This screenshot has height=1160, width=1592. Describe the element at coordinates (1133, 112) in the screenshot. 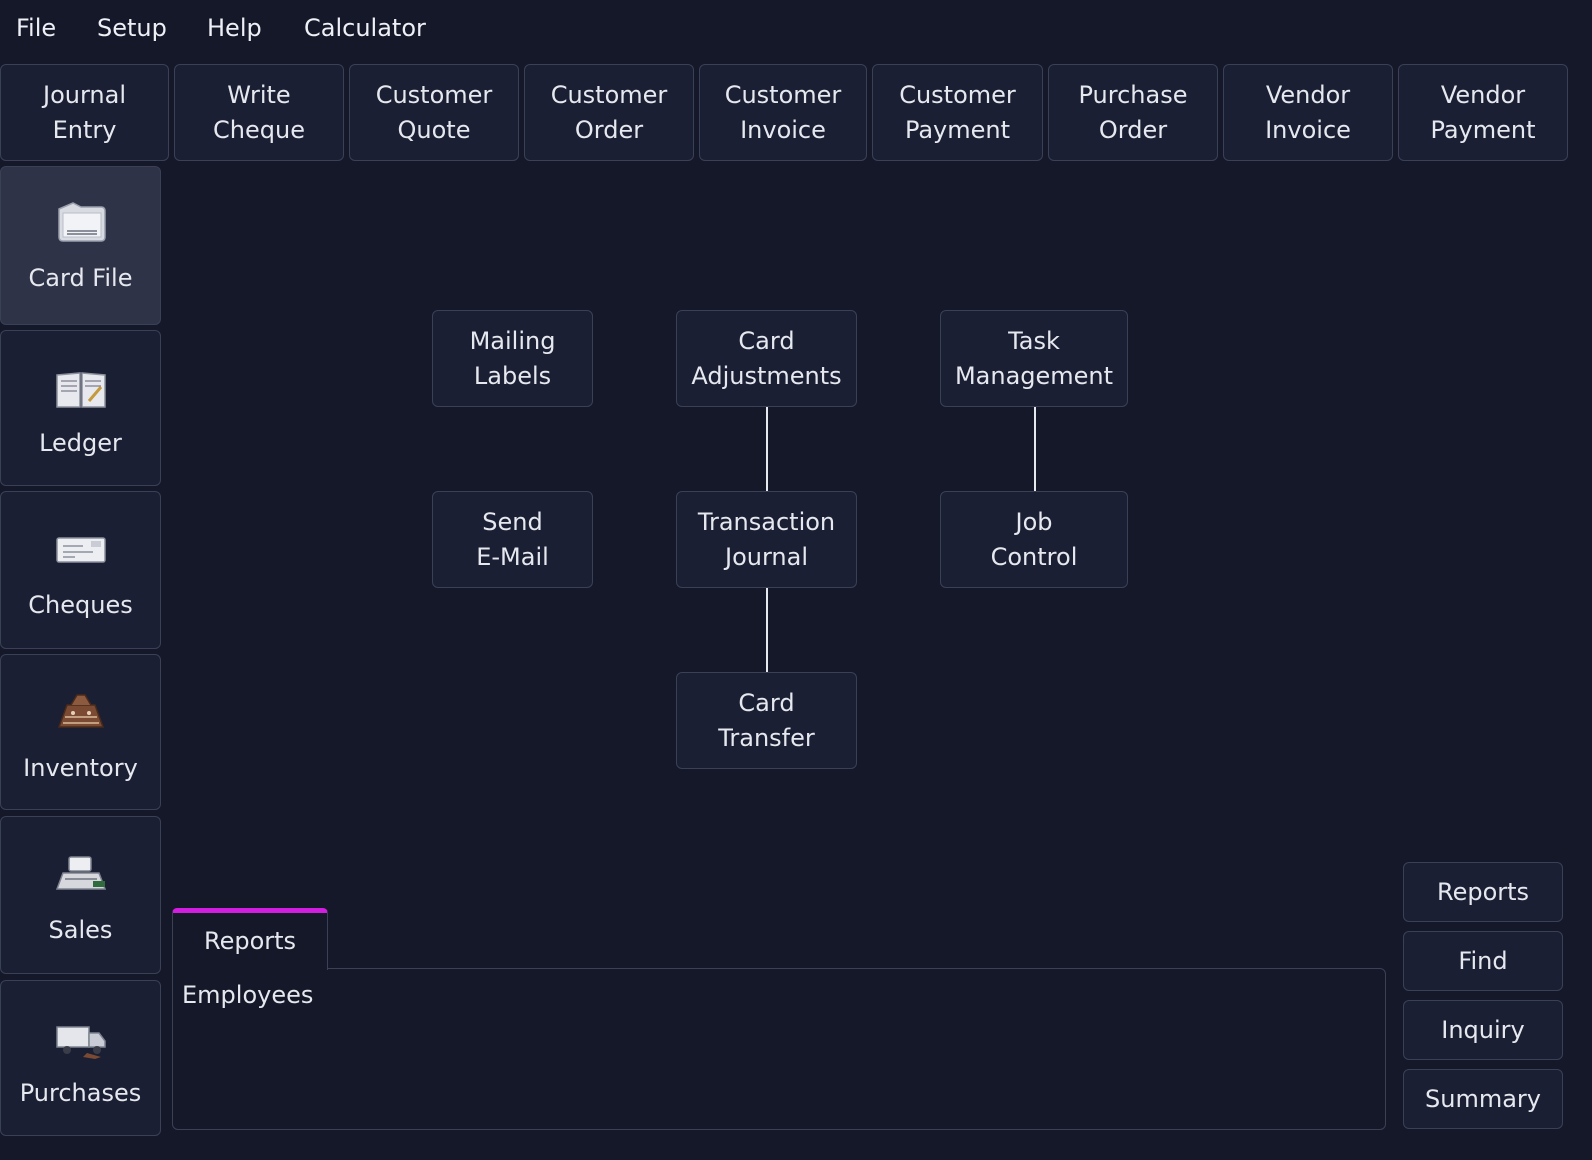

I see `purchase-order-button: Purchase Order` at that location.